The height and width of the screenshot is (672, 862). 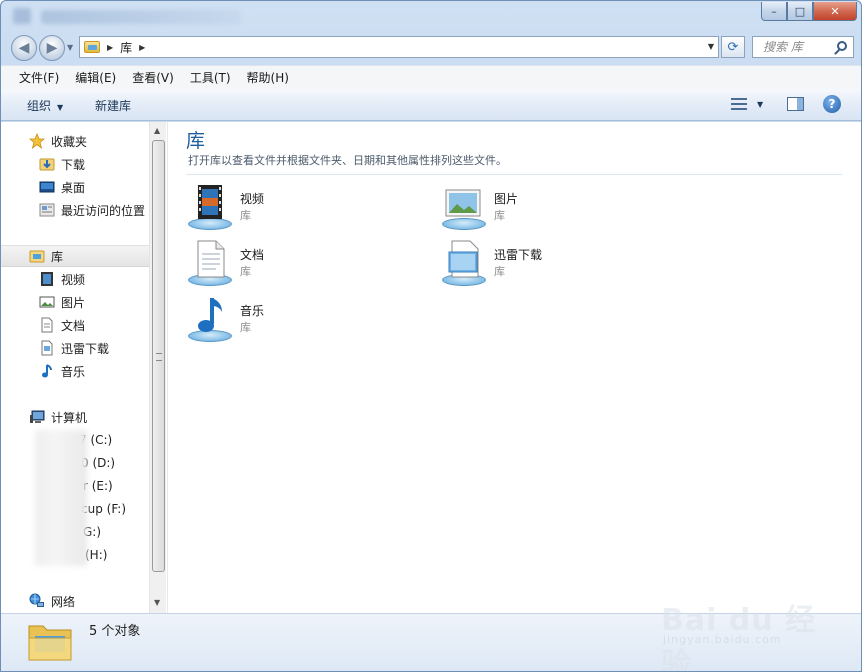 I want to click on pictures-icon, so click(x=47, y=302).